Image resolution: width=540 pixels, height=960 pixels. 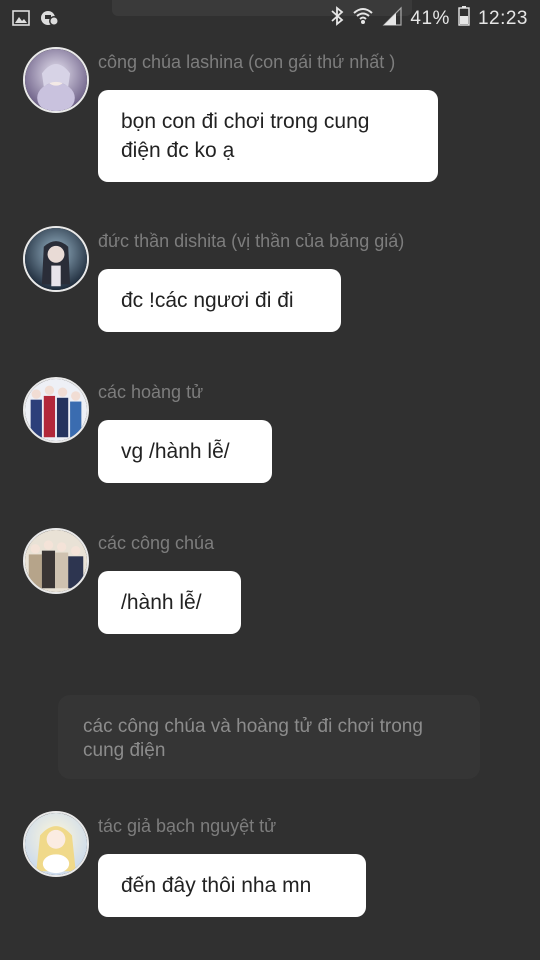 I want to click on status-right-icons: 41% 12:23, so click(x=429, y=18).